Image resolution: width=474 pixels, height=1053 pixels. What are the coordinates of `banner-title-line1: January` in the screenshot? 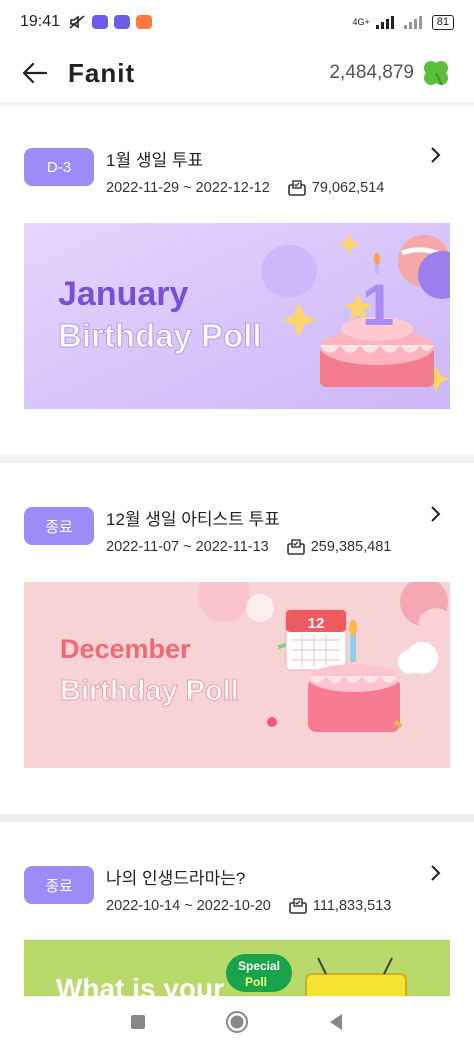 It's located at (123, 294).